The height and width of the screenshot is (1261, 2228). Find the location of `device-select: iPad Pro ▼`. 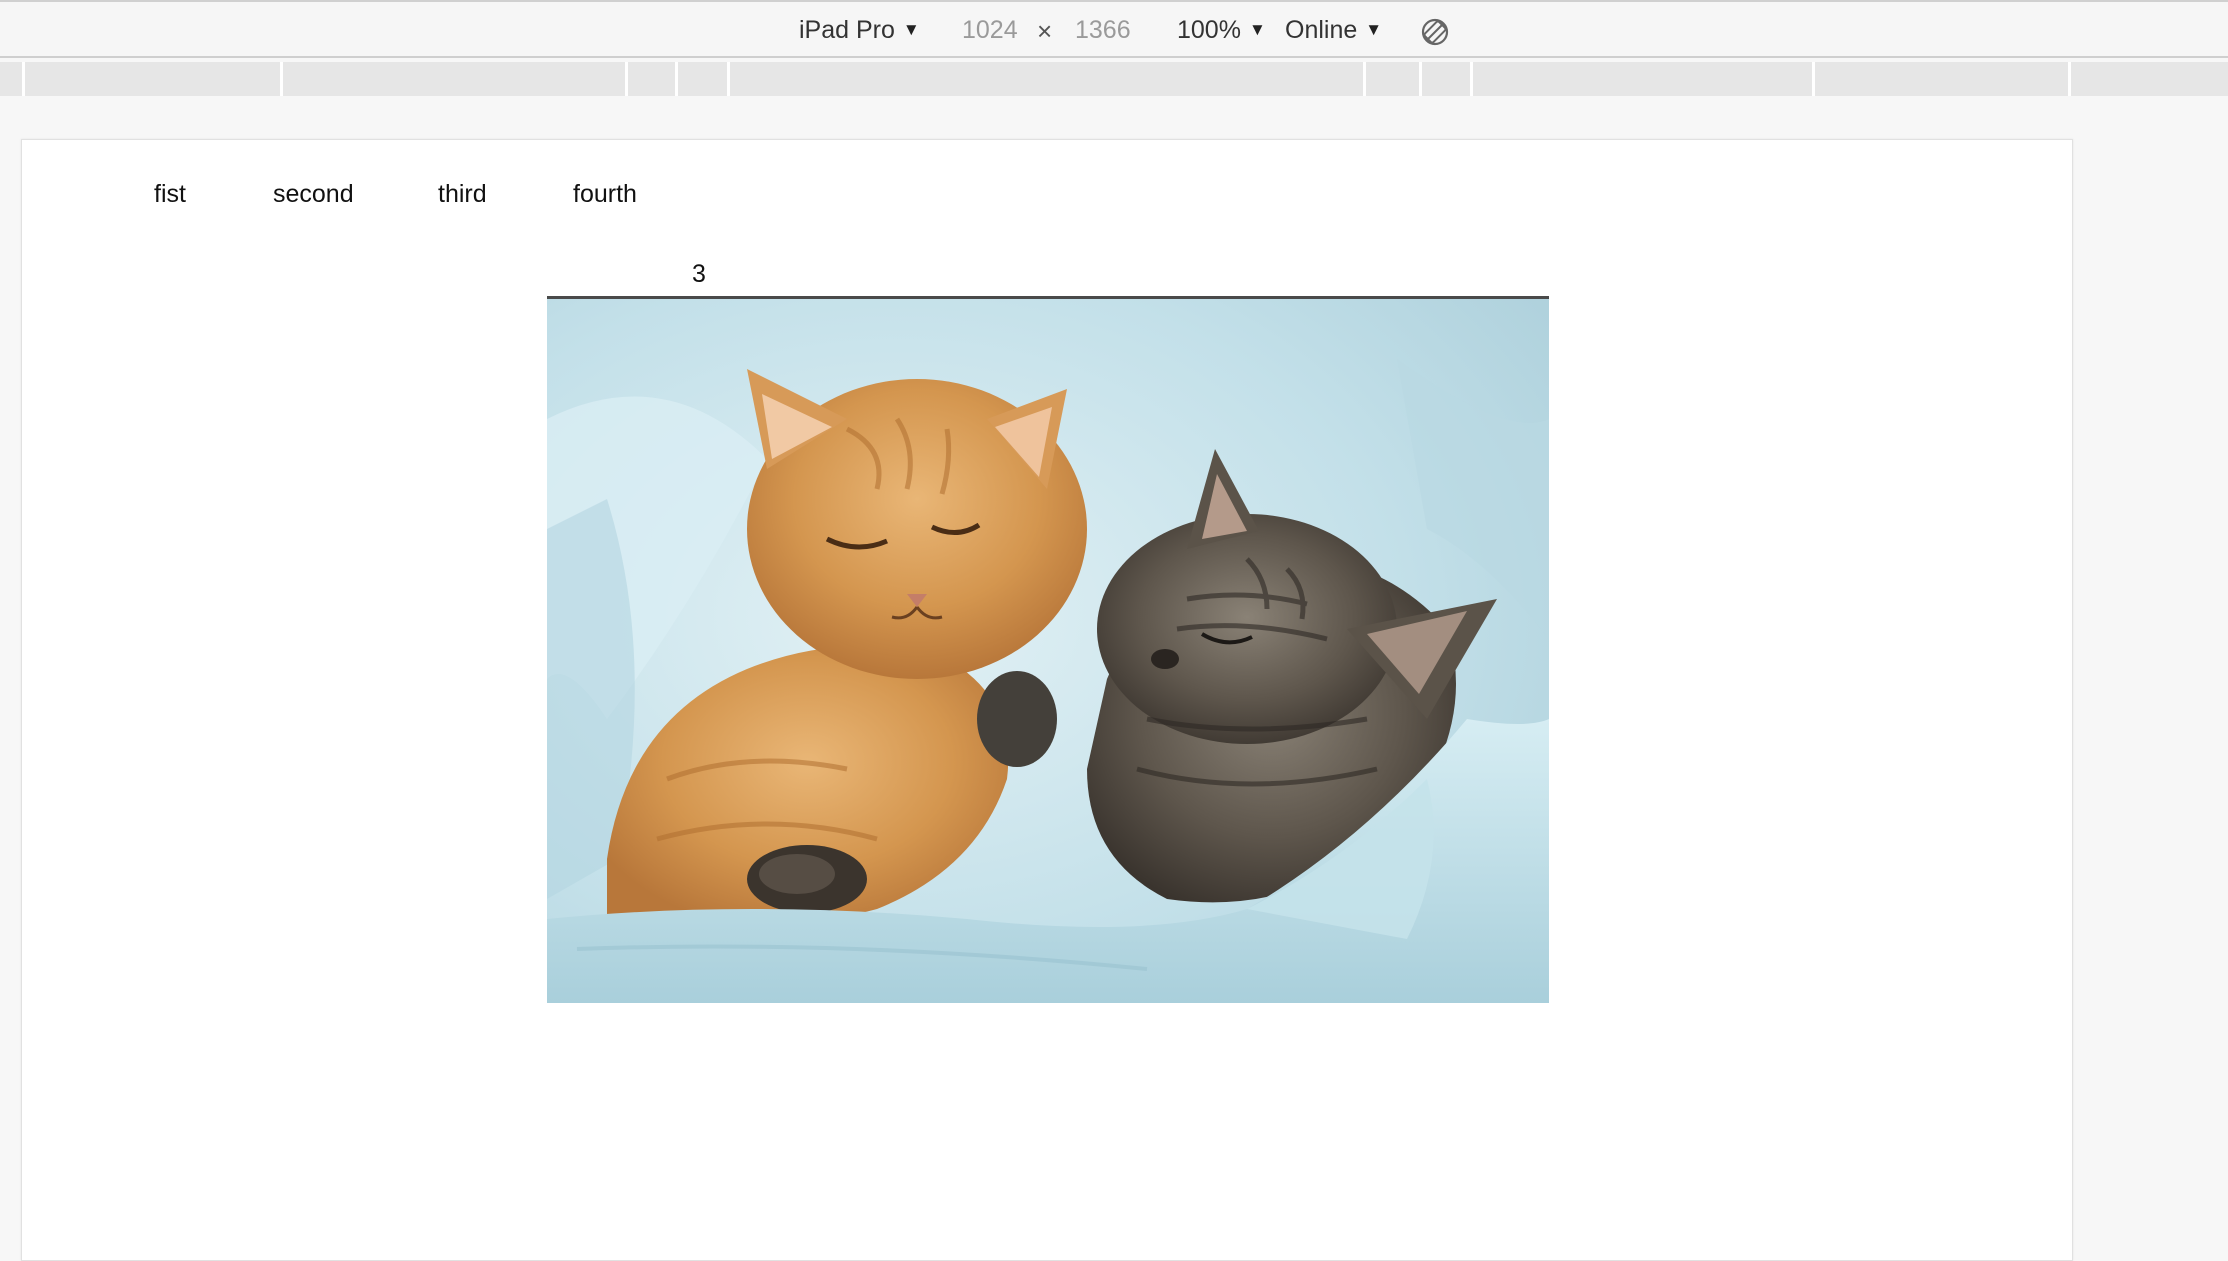

device-select: iPad Pro ▼ is located at coordinates (859, 30).